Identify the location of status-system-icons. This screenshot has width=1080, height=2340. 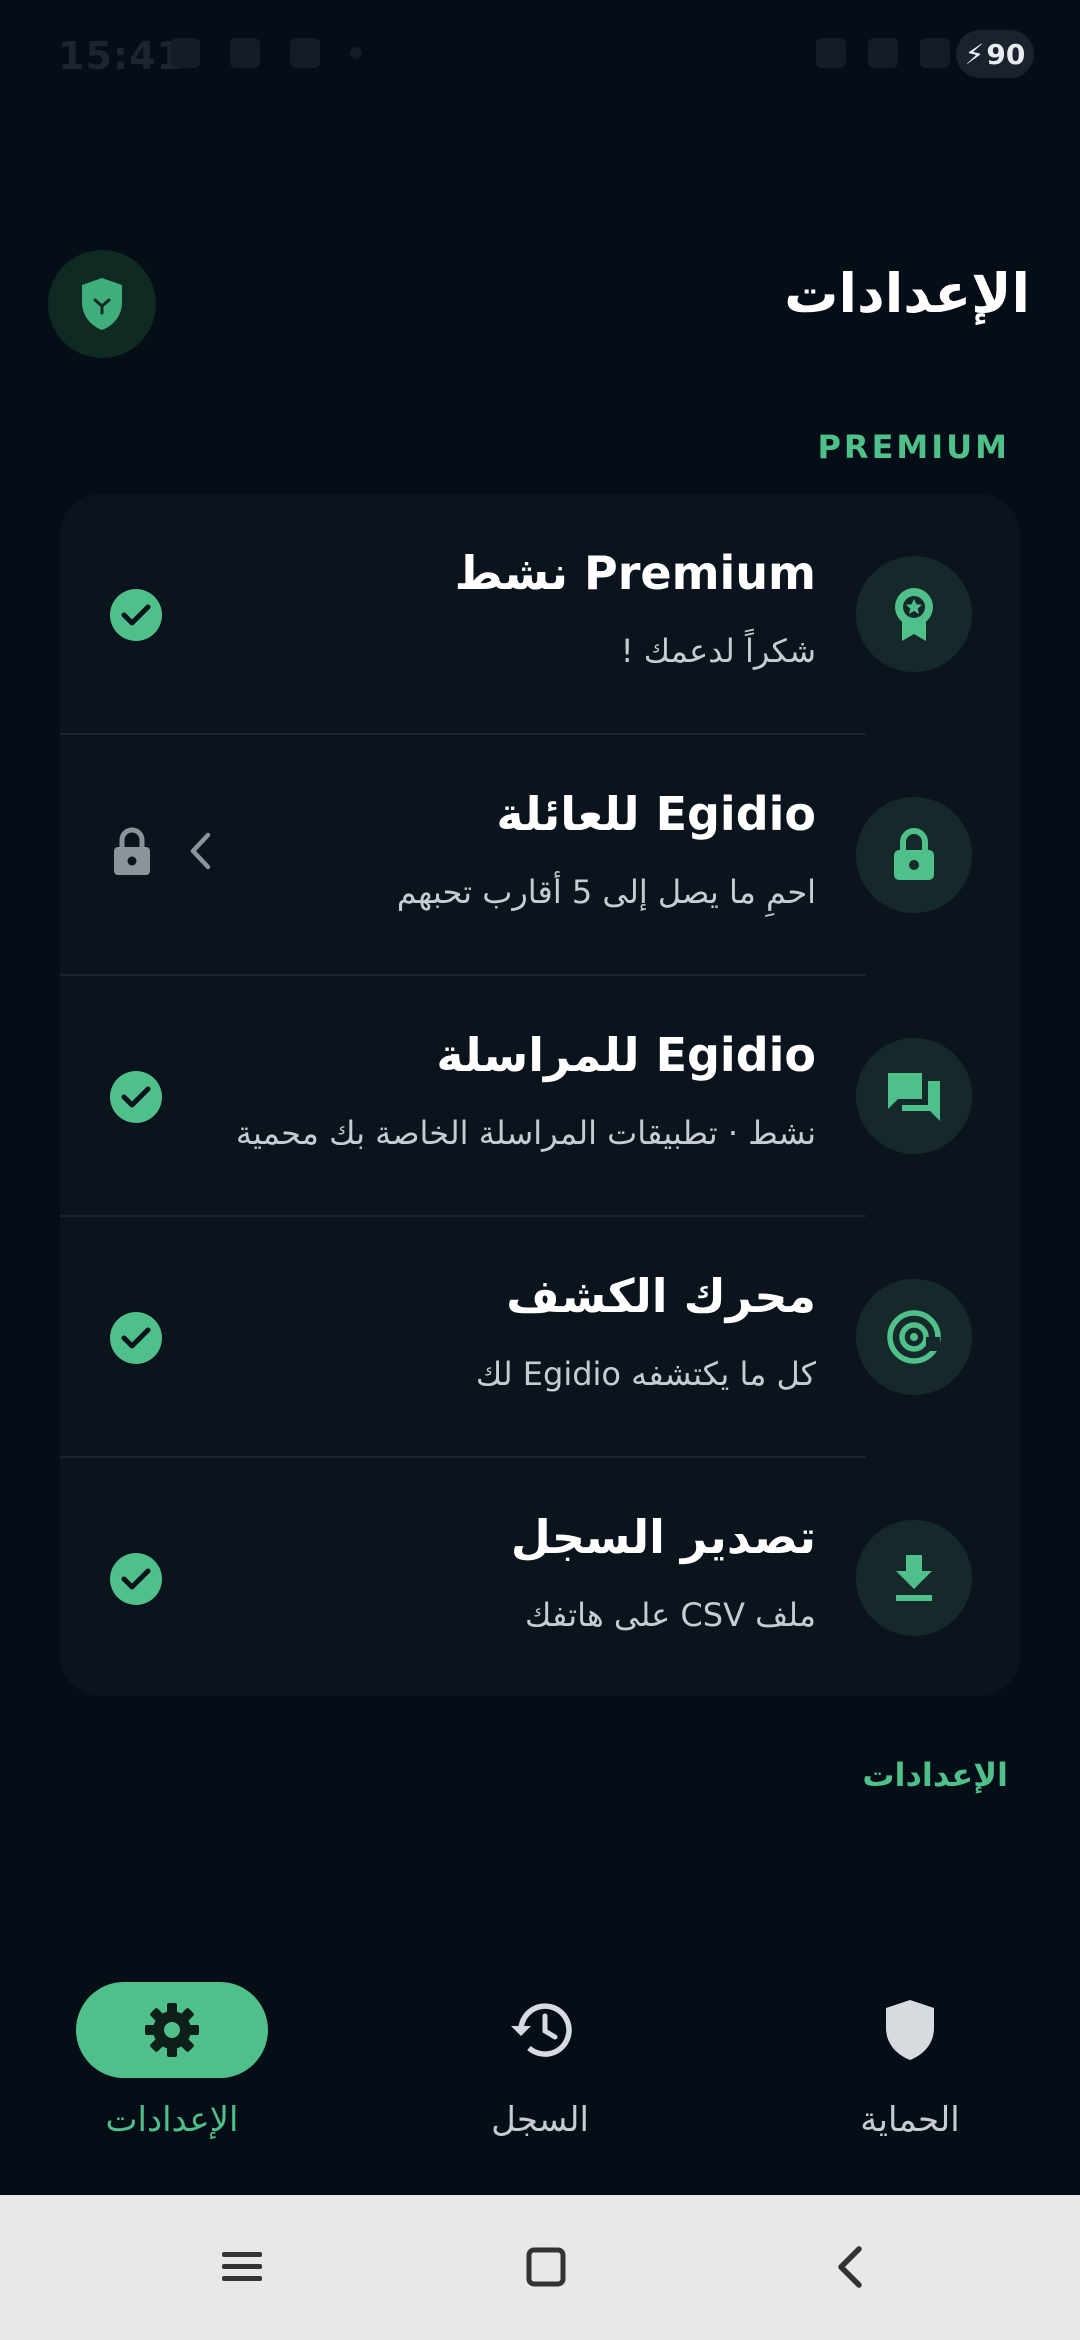
(883, 53).